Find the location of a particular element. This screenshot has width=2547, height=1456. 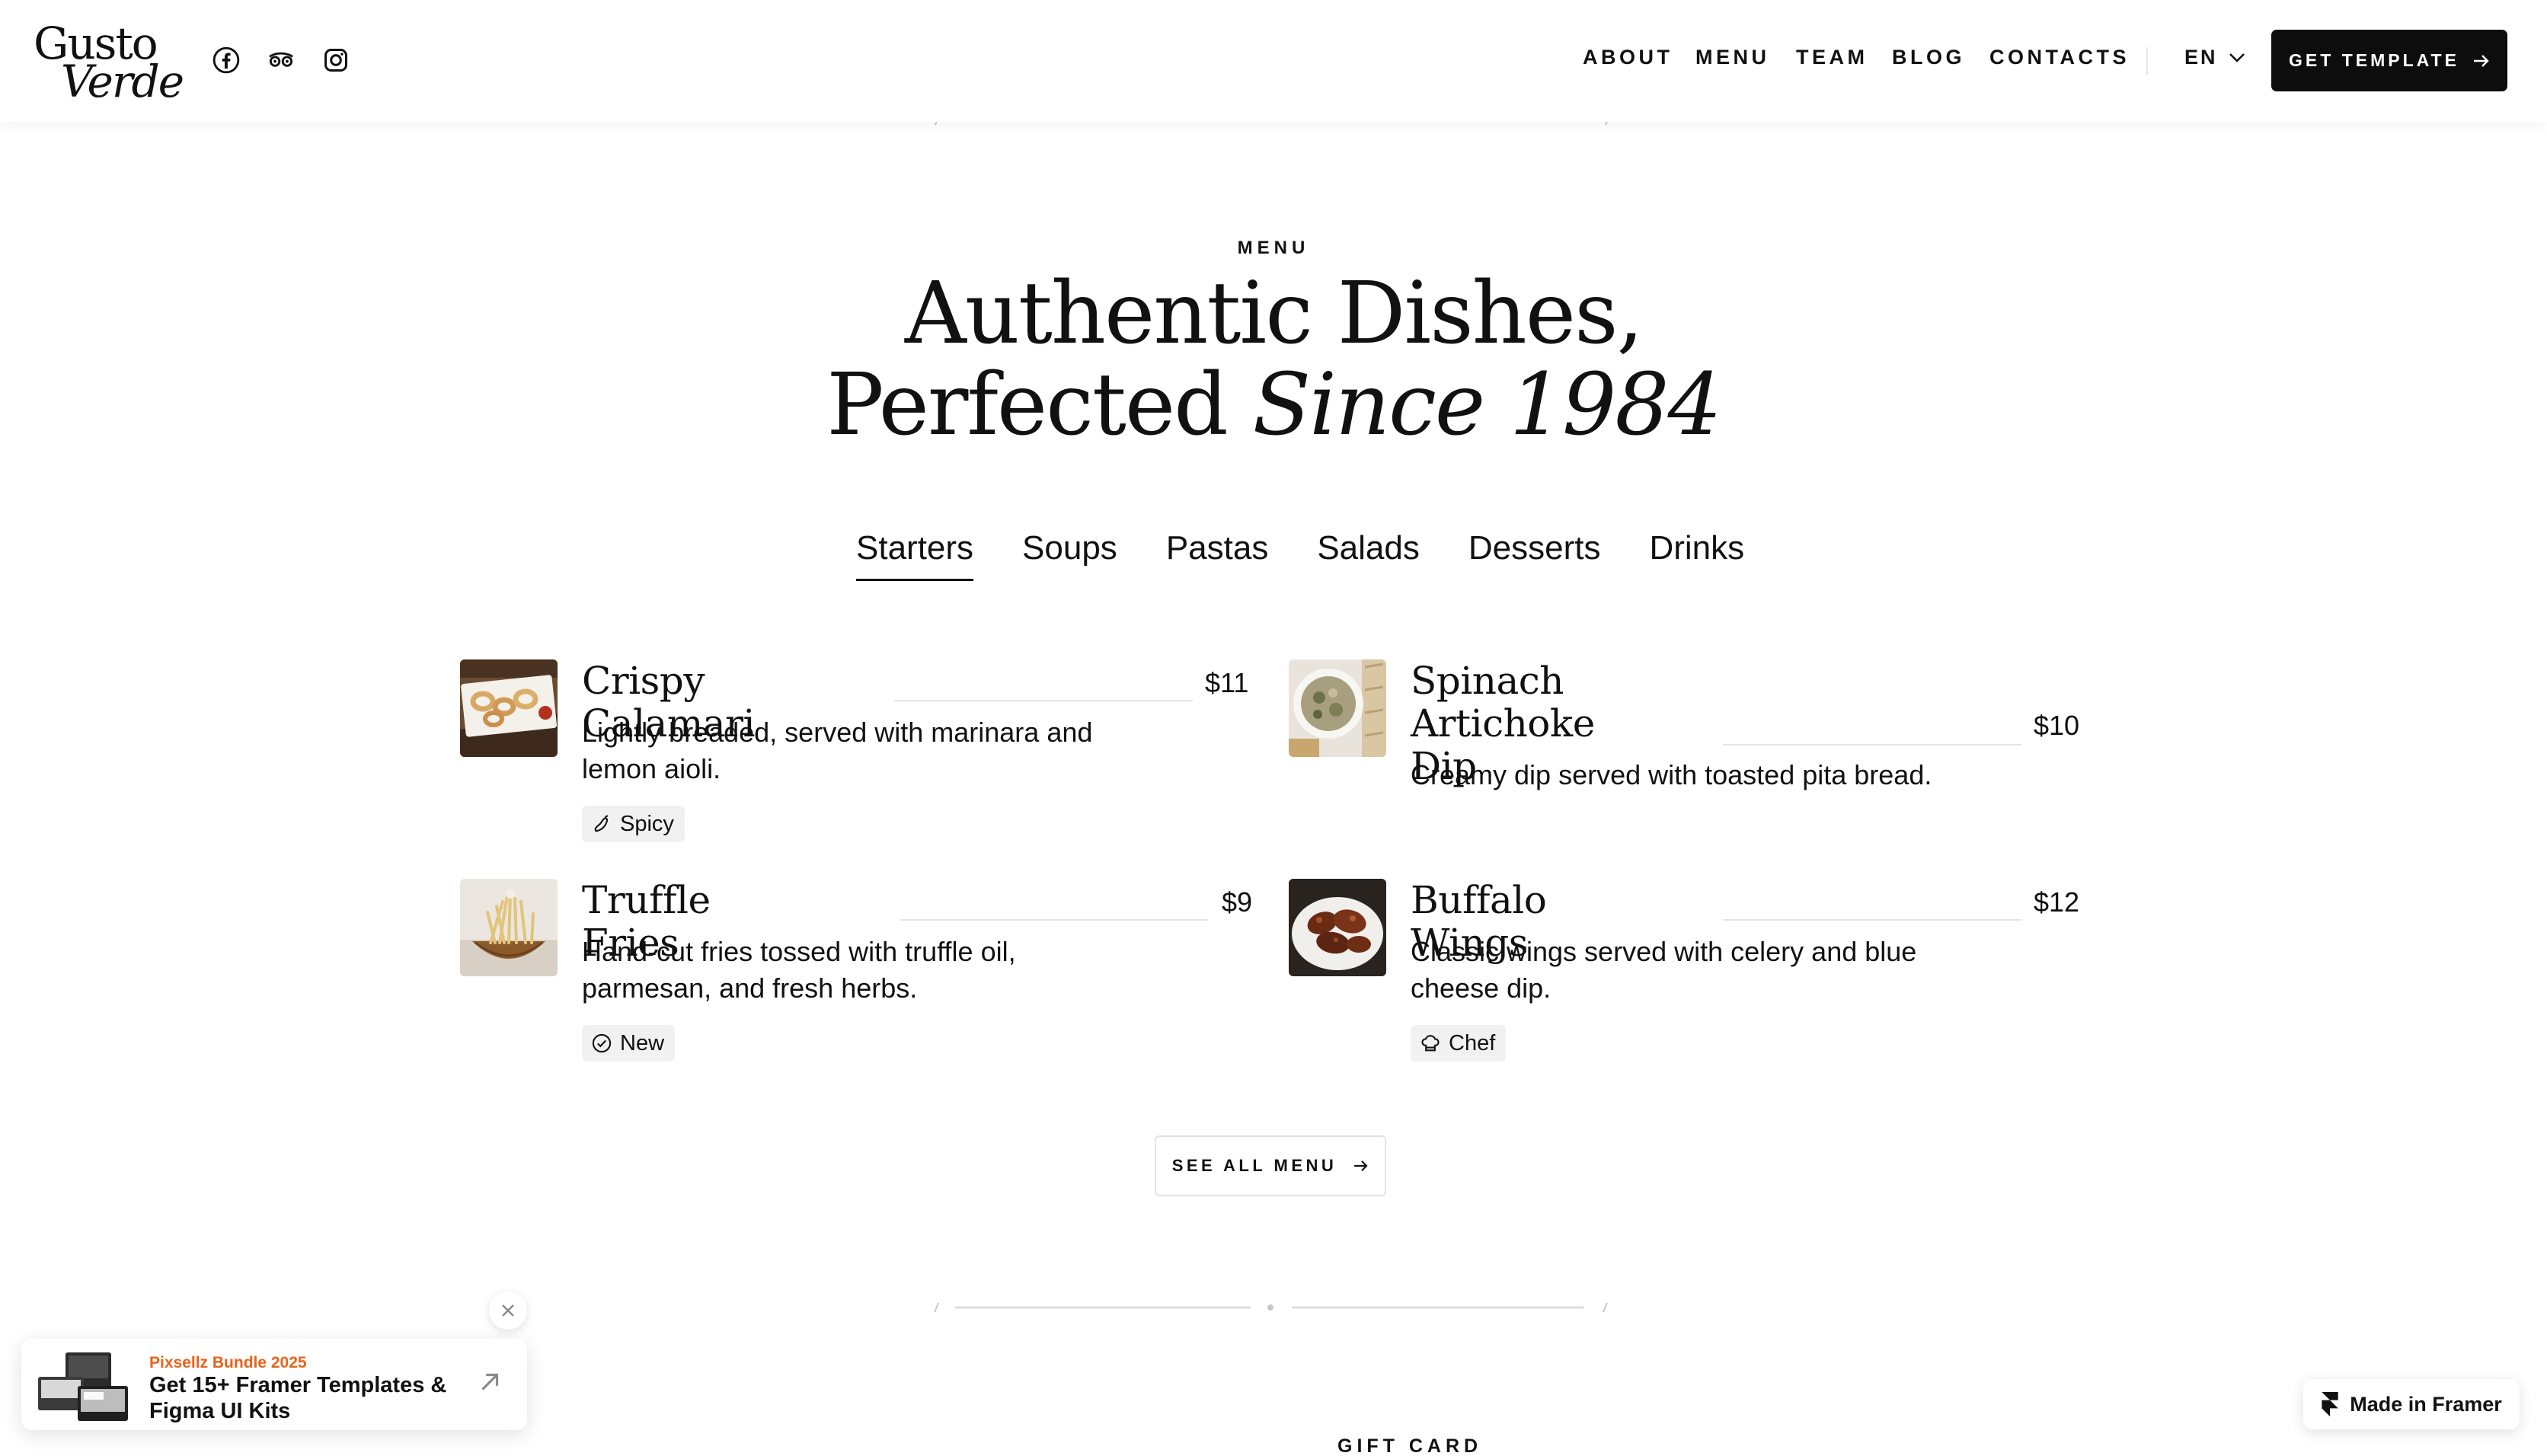

spinach-dip-image is located at coordinates (1337, 708).